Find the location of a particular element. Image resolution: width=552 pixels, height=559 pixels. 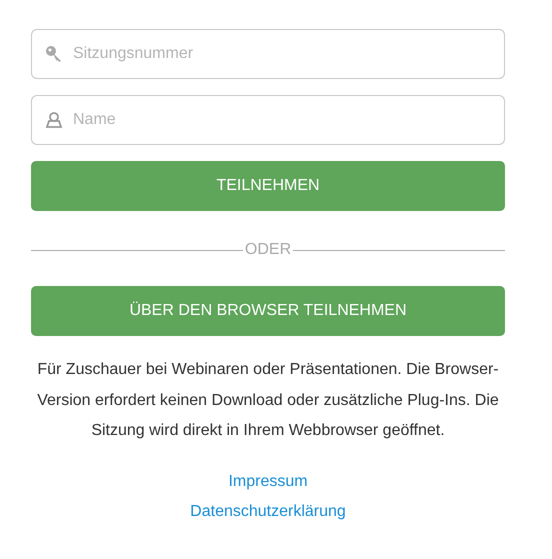

description-text: Für Zuschauer bei Webinaren oder Präsentationen. Die Browser-Version erfordert keinen Download oder zusätzliche Plug-Ins. Die Sitzung wird direkt in Ihrem Webbrowser geöffnet. is located at coordinates (268, 400).